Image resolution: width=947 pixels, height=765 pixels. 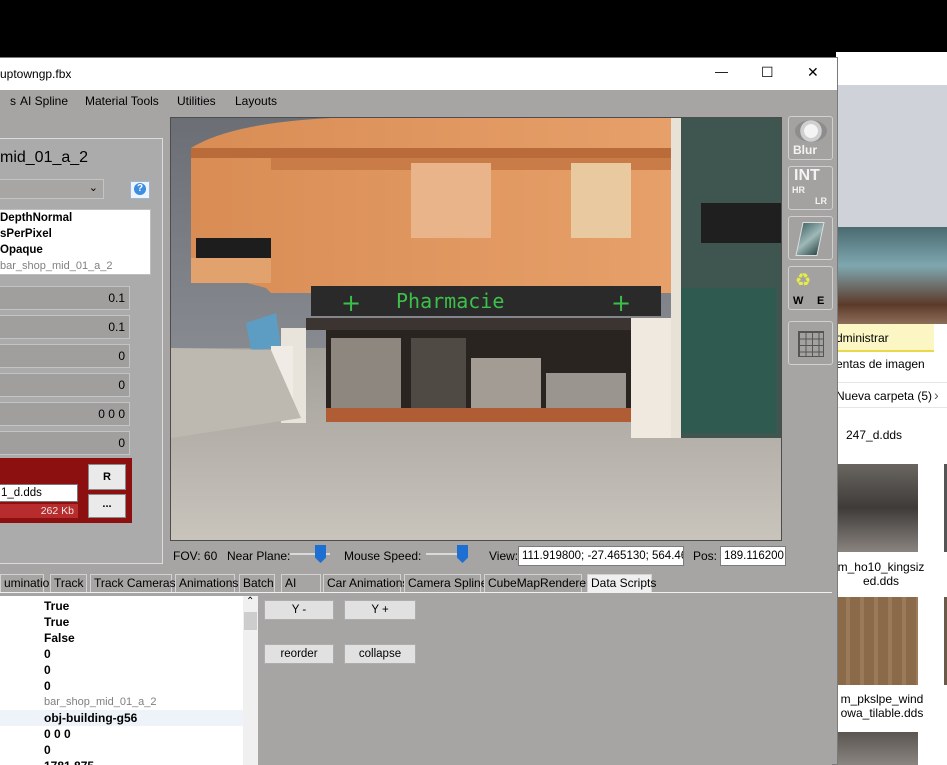 I want to click on tab-track-cameras: Track Cameras, so click(x=133, y=583).